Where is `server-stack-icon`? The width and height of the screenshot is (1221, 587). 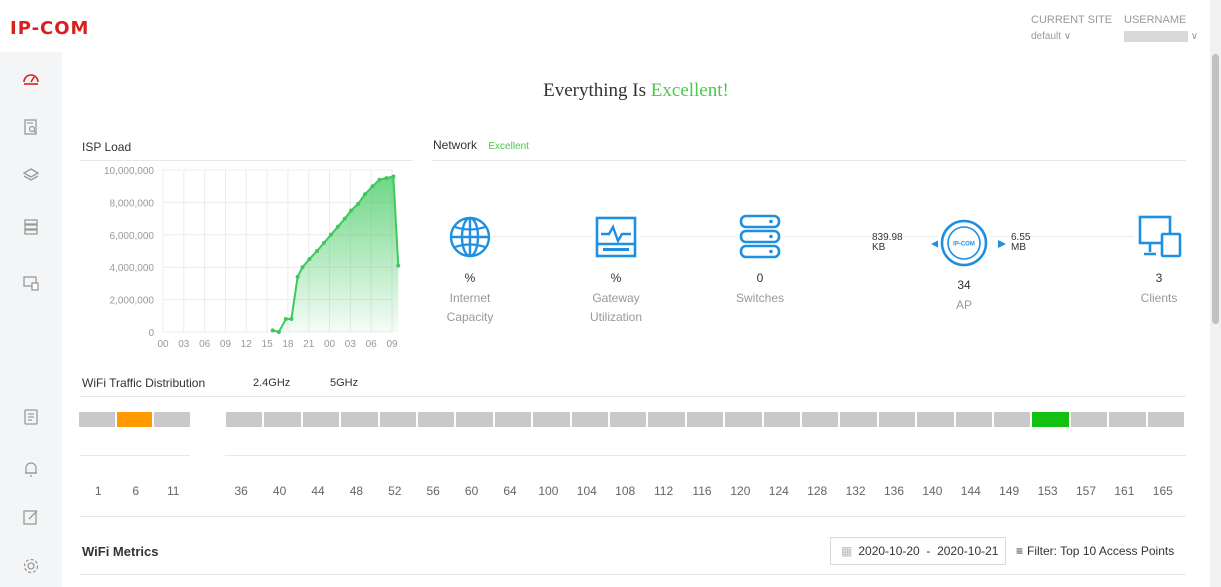
server-stack-icon is located at coordinates (31, 227).